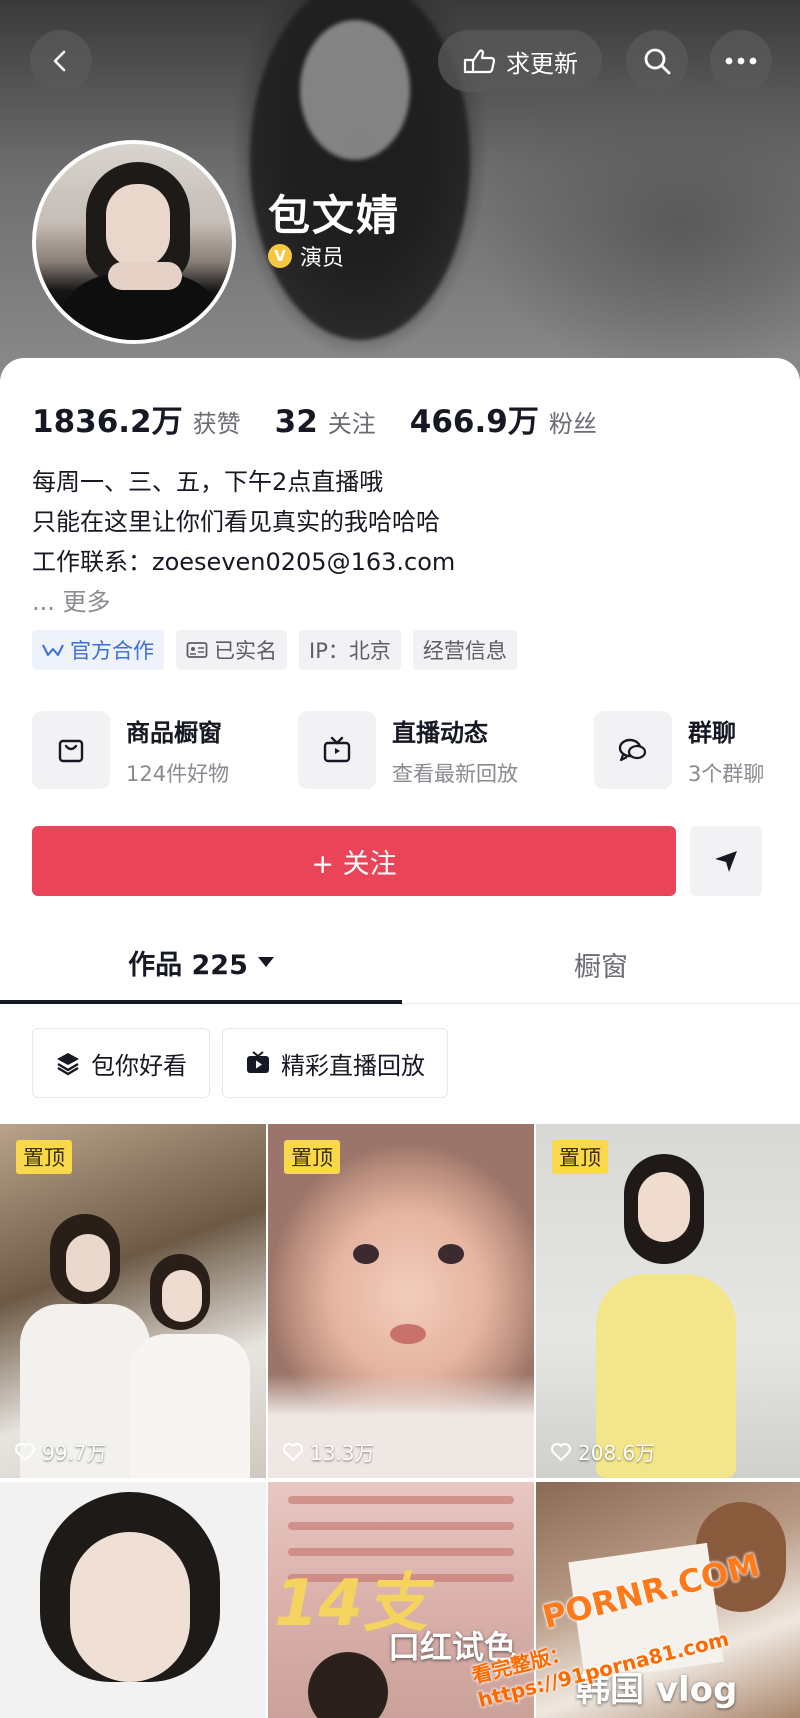 Image resolution: width=800 pixels, height=1718 pixels. What do you see at coordinates (258, 1062) in the screenshot?
I see `tv-play-icon` at bounding box center [258, 1062].